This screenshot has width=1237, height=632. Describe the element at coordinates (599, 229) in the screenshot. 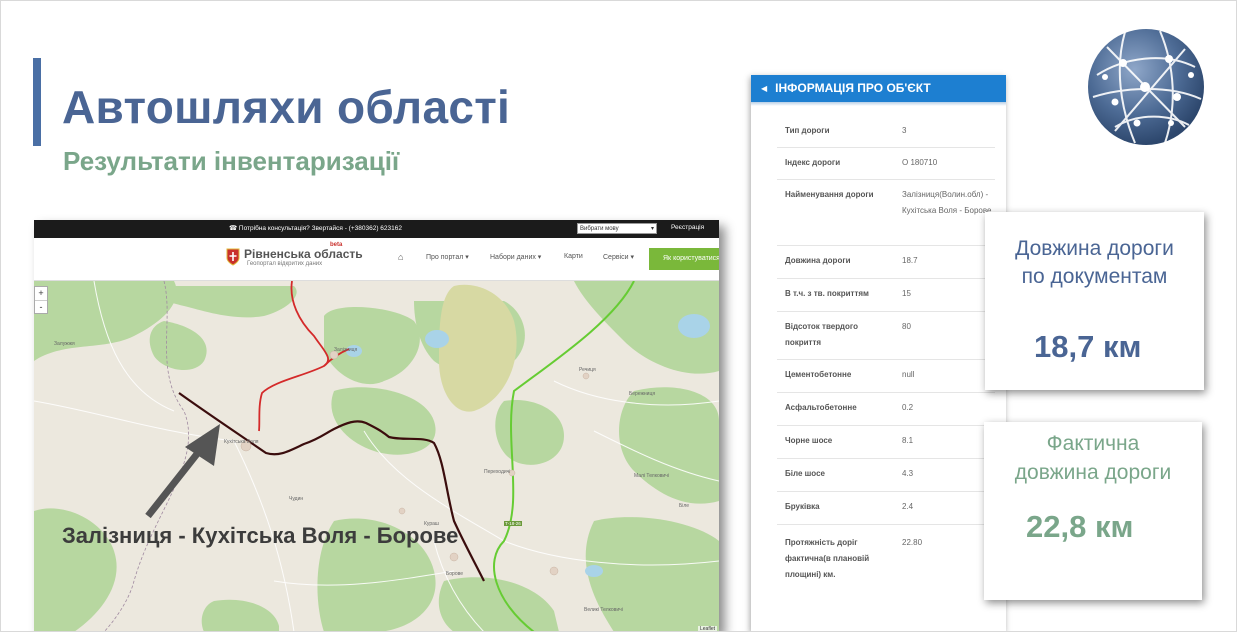

I see `language-select-value: Вибрати мову` at that location.